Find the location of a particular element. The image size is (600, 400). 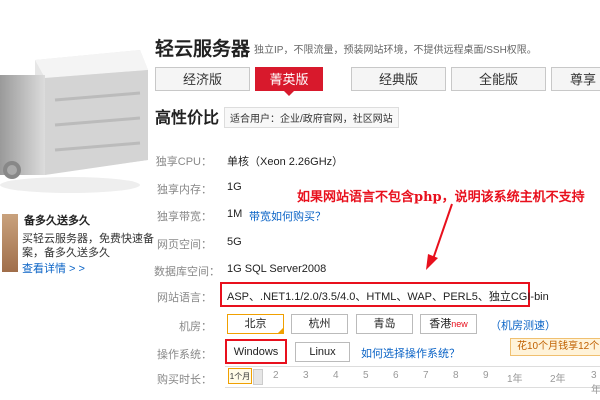

duration-tick: 5 is located at coordinates (366, 375).